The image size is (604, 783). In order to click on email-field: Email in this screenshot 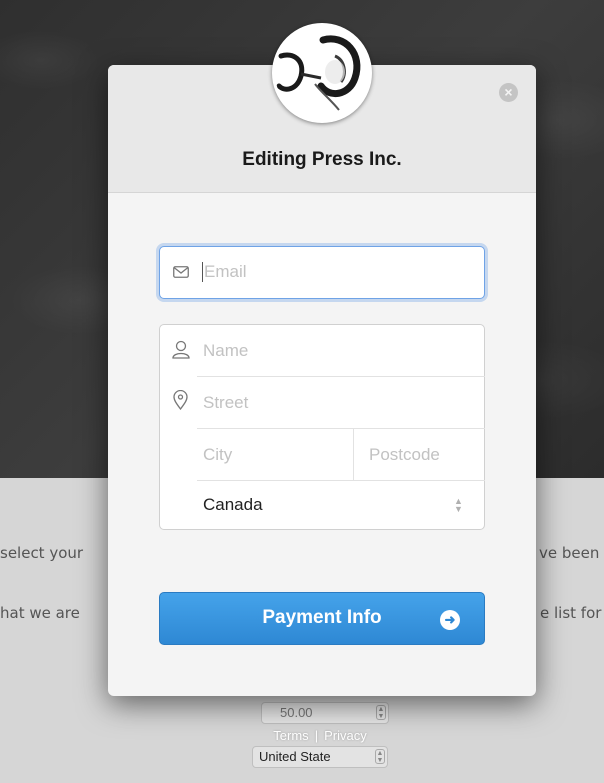, I will do `click(322, 272)`.